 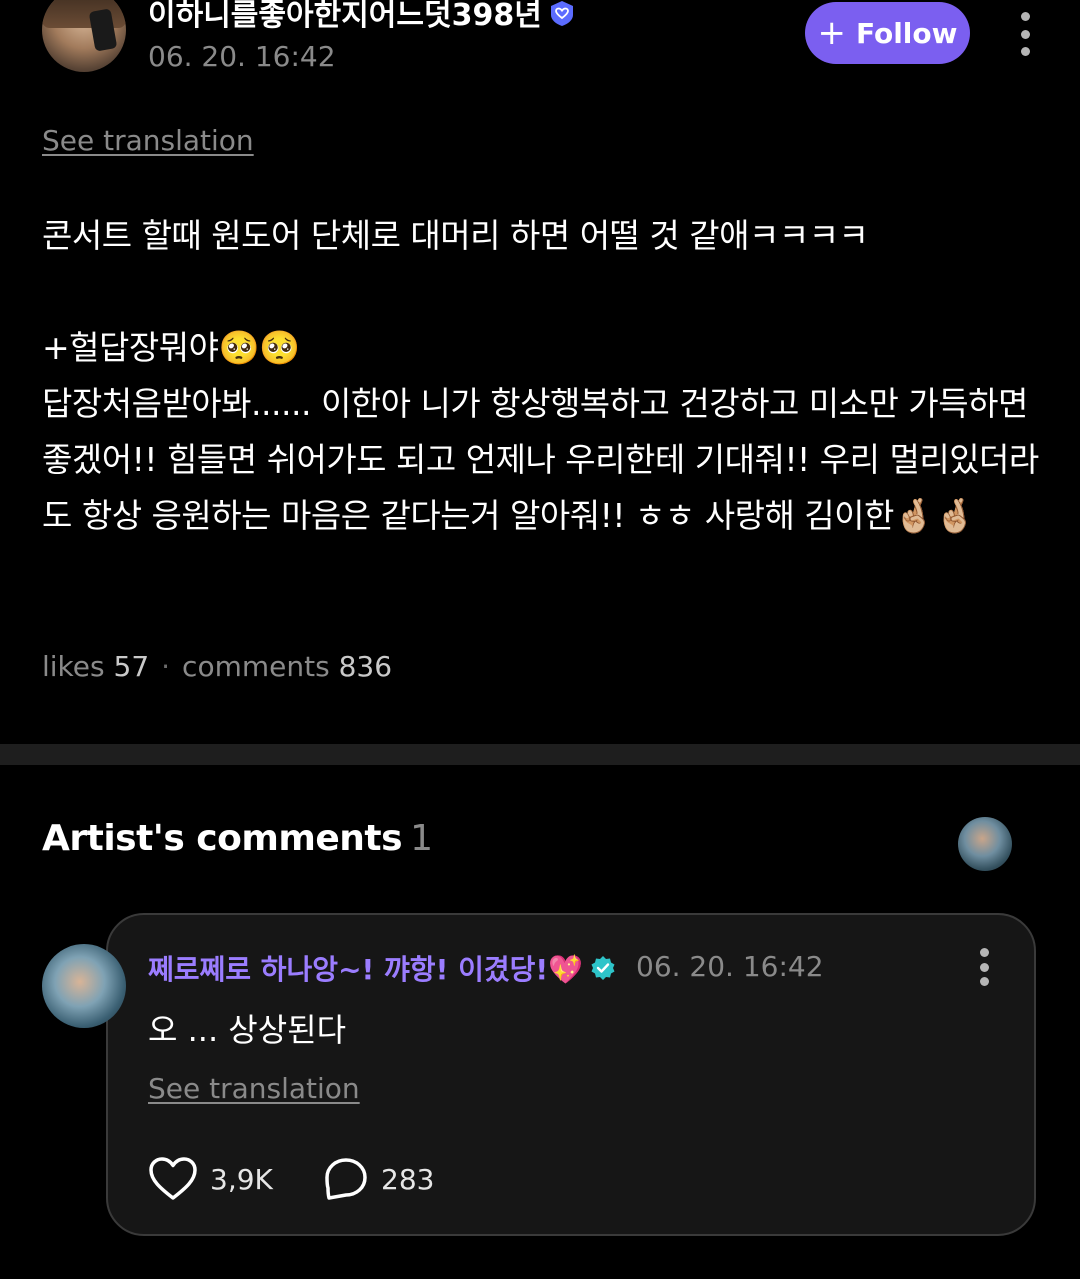 I want to click on author-avatar, so click(x=84, y=36).